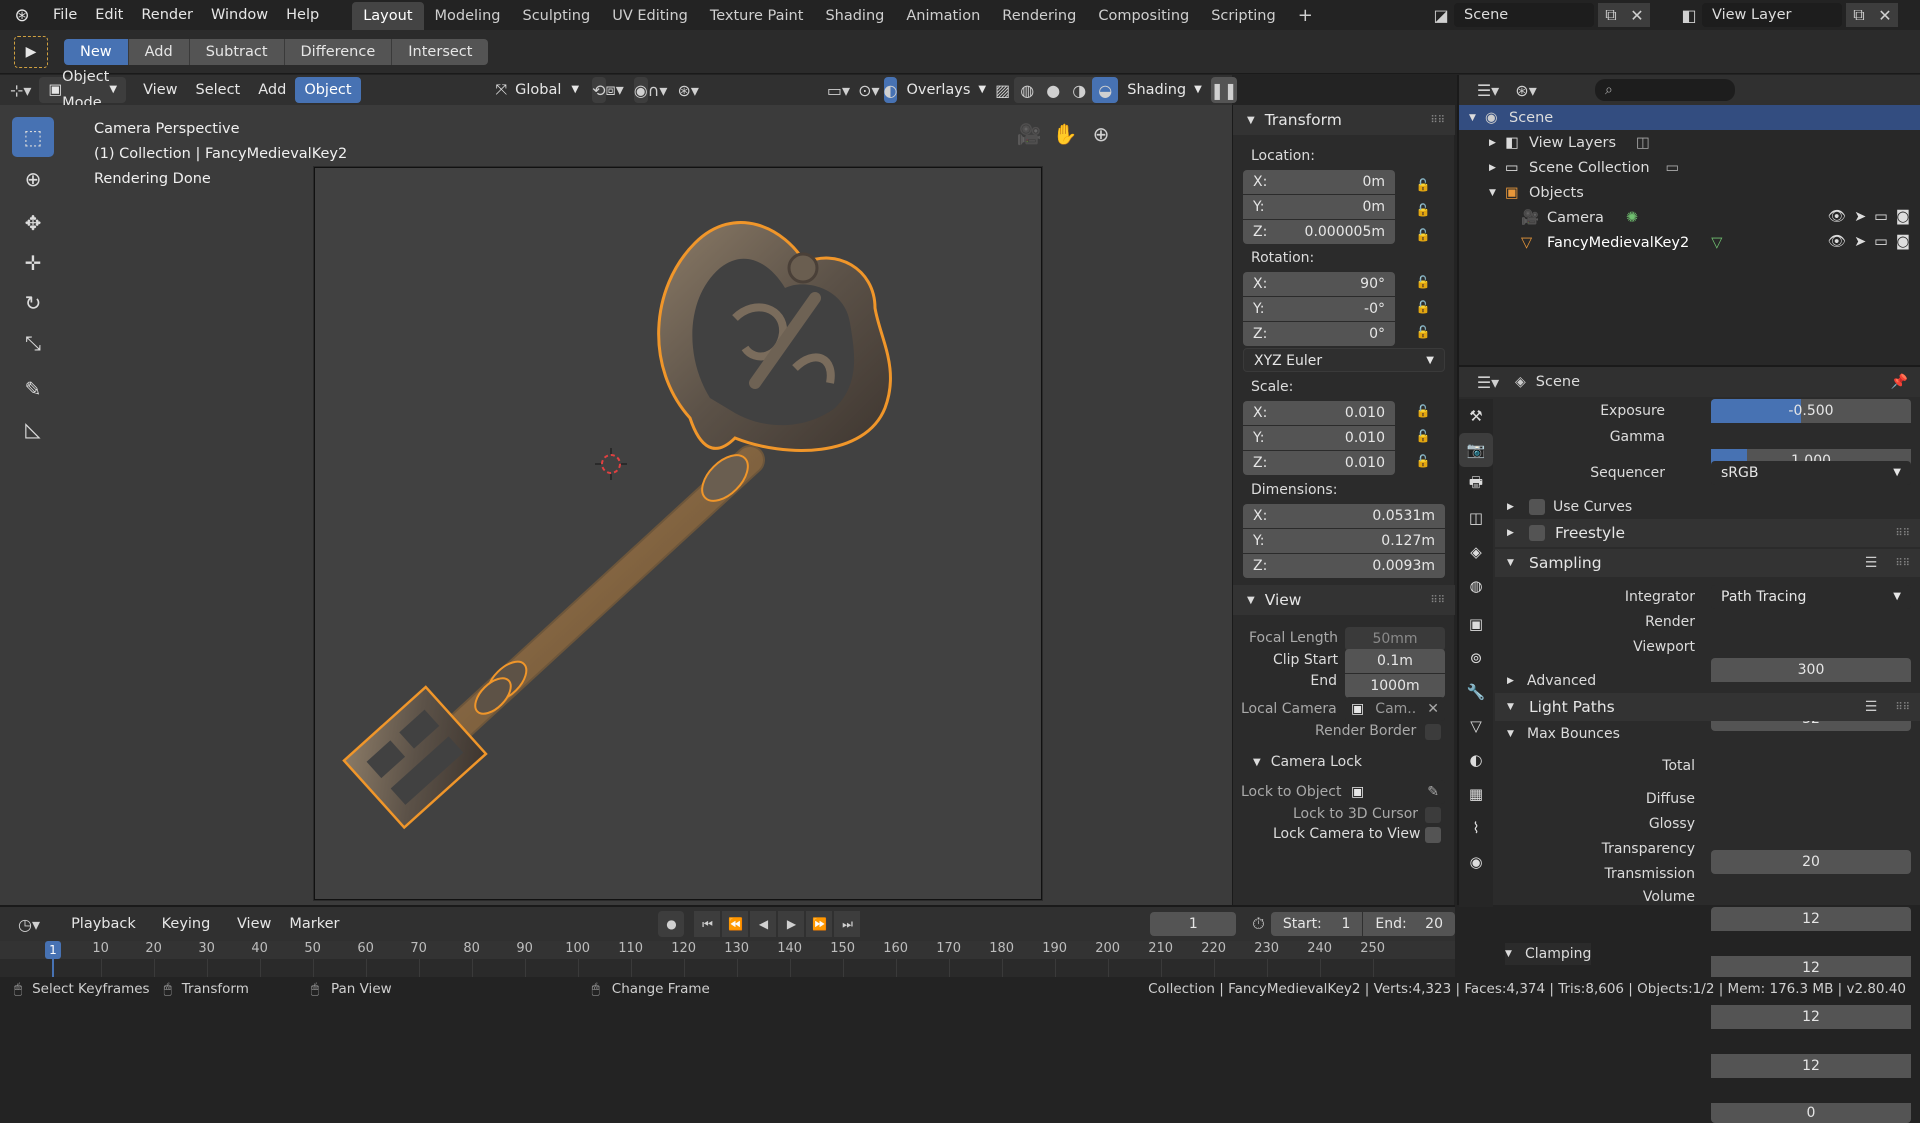  What do you see at coordinates (1476, 828) in the screenshot?
I see `physics-tab-icon: ⌇` at bounding box center [1476, 828].